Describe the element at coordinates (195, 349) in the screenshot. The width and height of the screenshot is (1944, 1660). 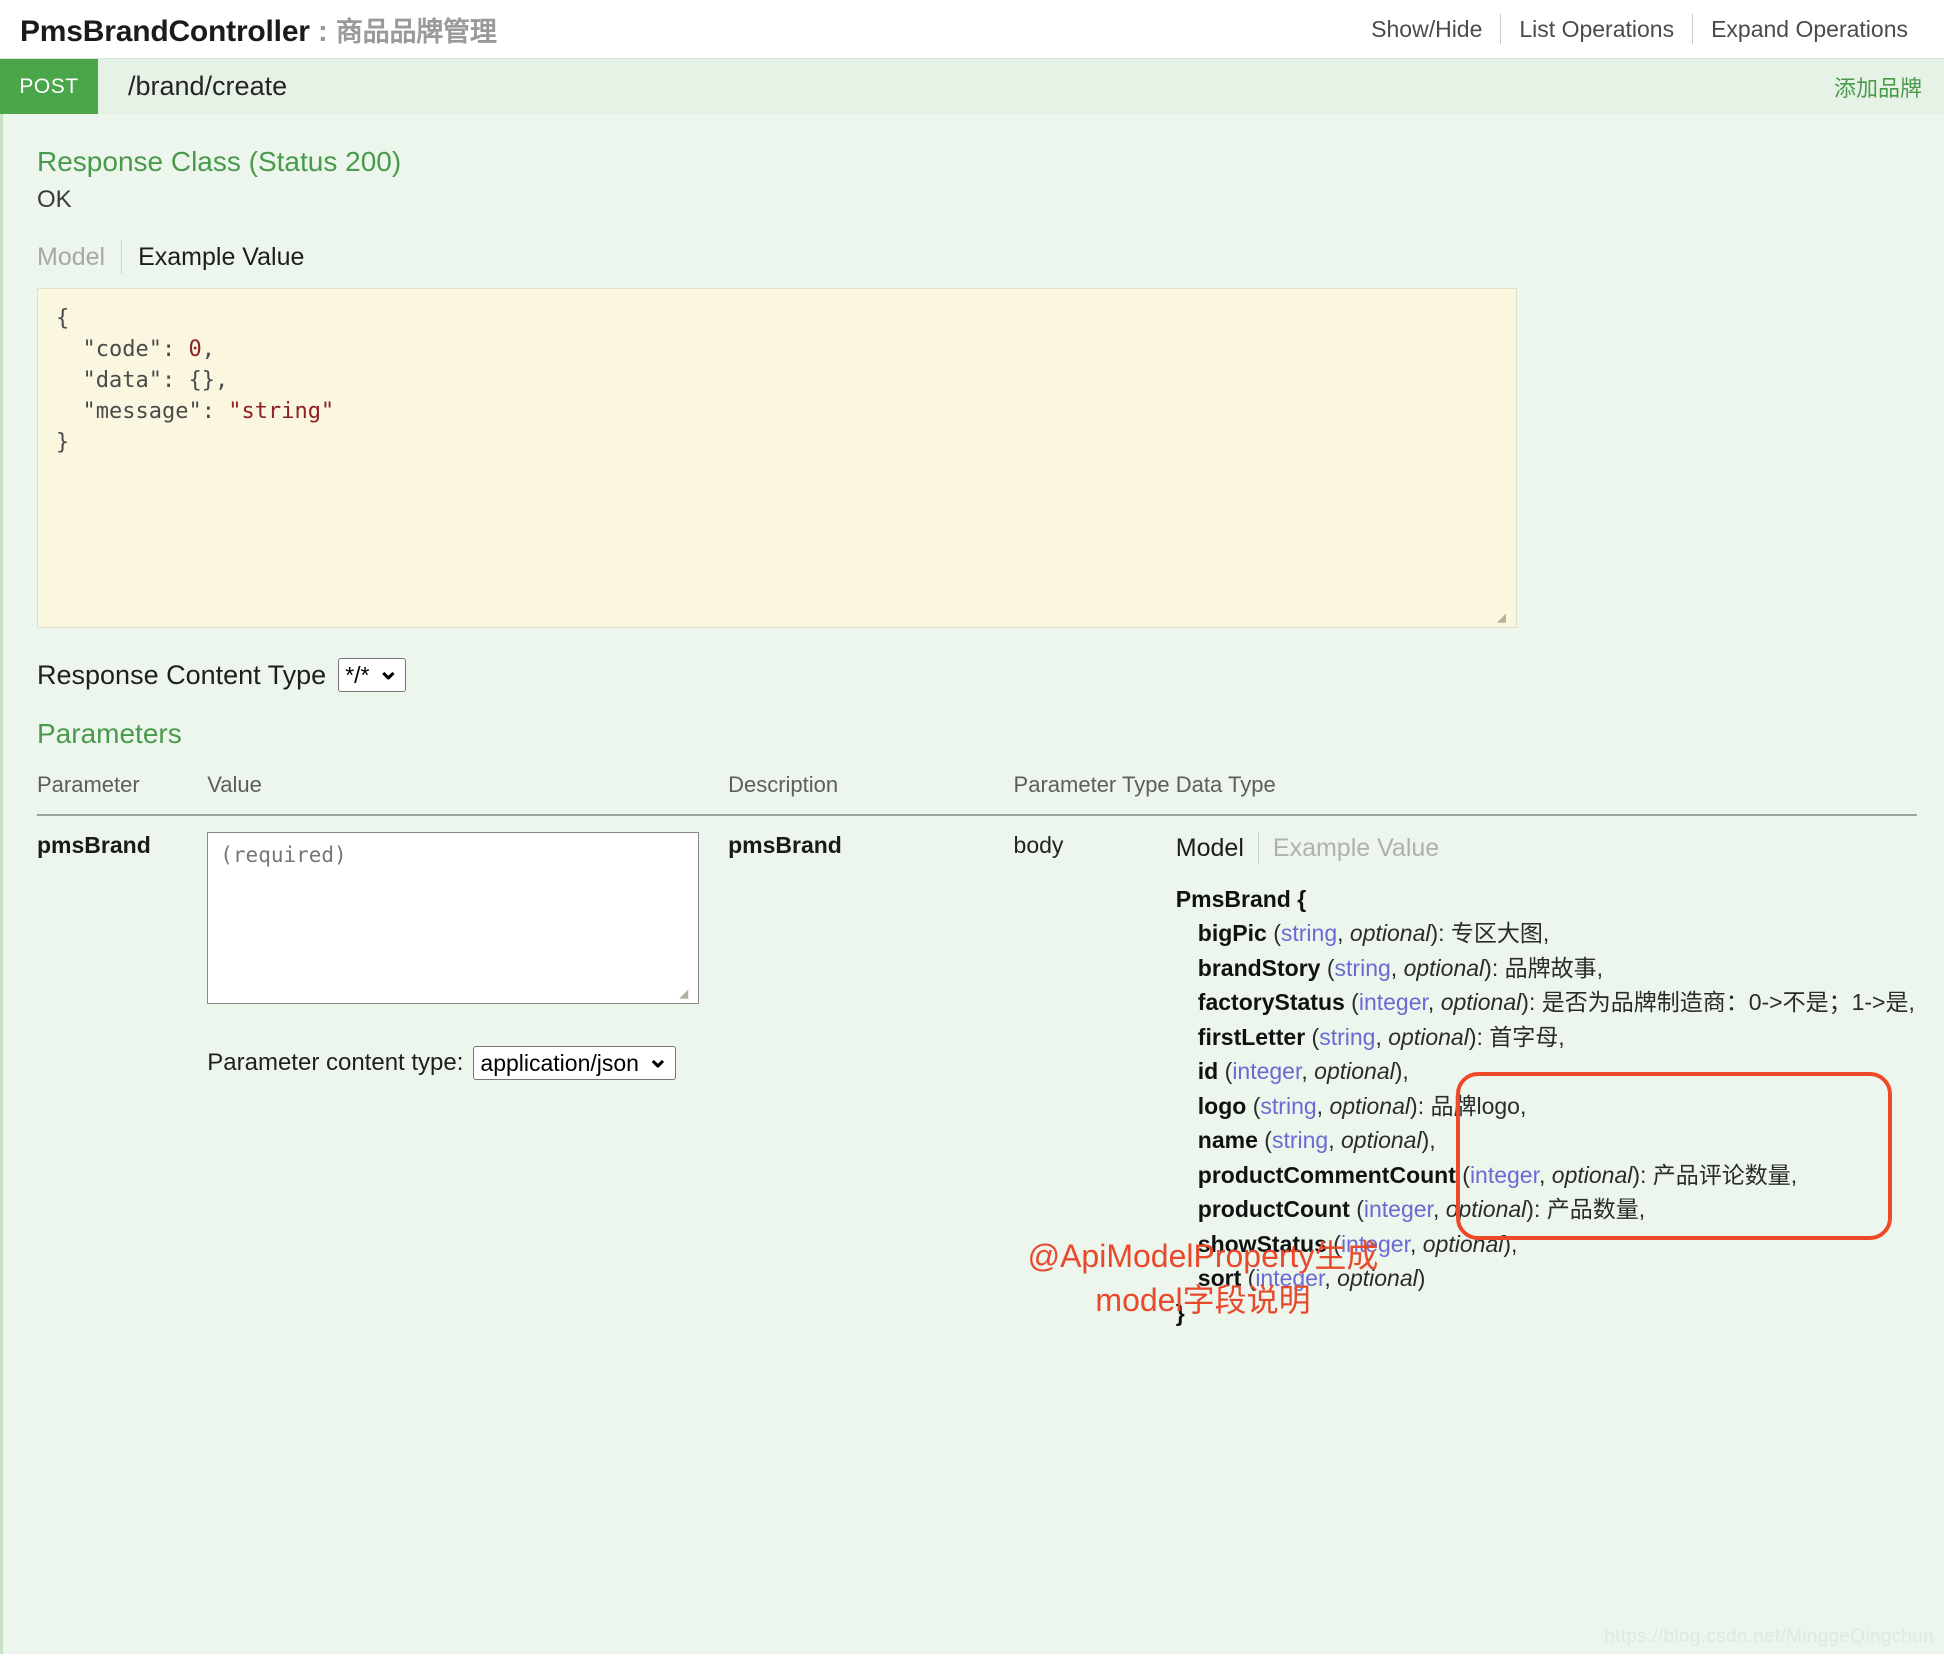
I see `json-value: 0` at that location.